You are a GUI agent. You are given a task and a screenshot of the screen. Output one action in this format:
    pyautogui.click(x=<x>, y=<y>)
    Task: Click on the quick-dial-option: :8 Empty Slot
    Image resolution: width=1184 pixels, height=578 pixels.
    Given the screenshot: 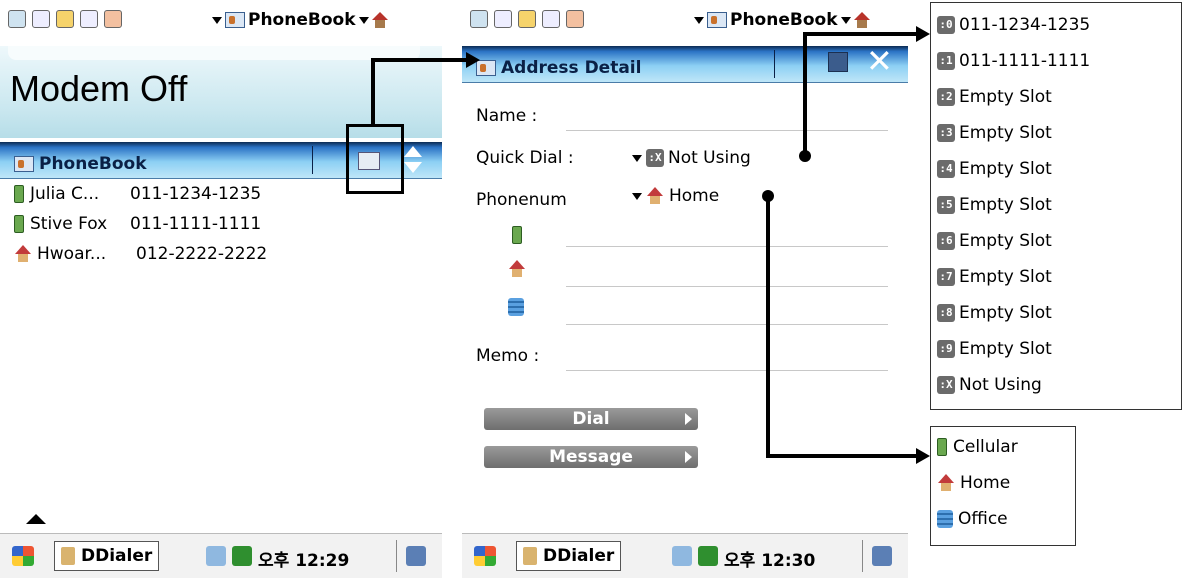 What is the action you would take?
    pyautogui.click(x=994, y=313)
    